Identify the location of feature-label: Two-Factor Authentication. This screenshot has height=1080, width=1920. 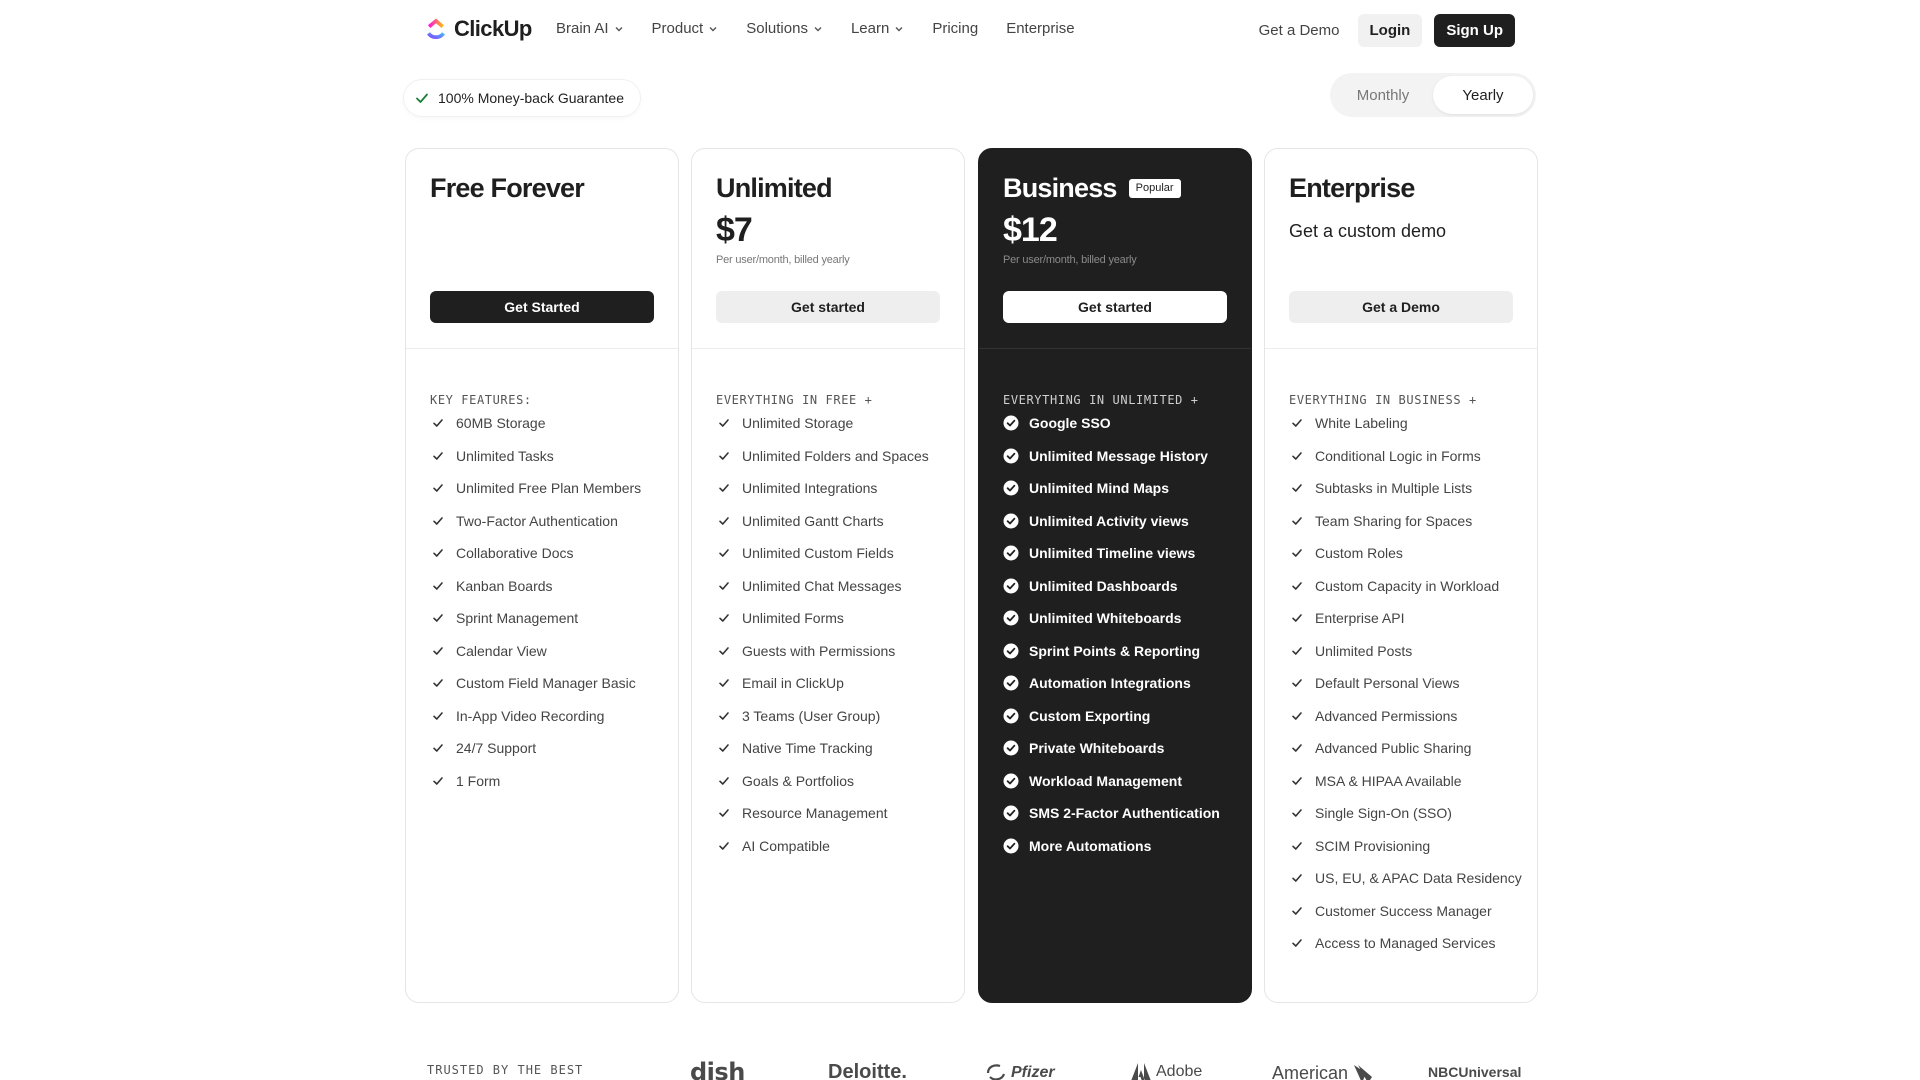
(537, 520).